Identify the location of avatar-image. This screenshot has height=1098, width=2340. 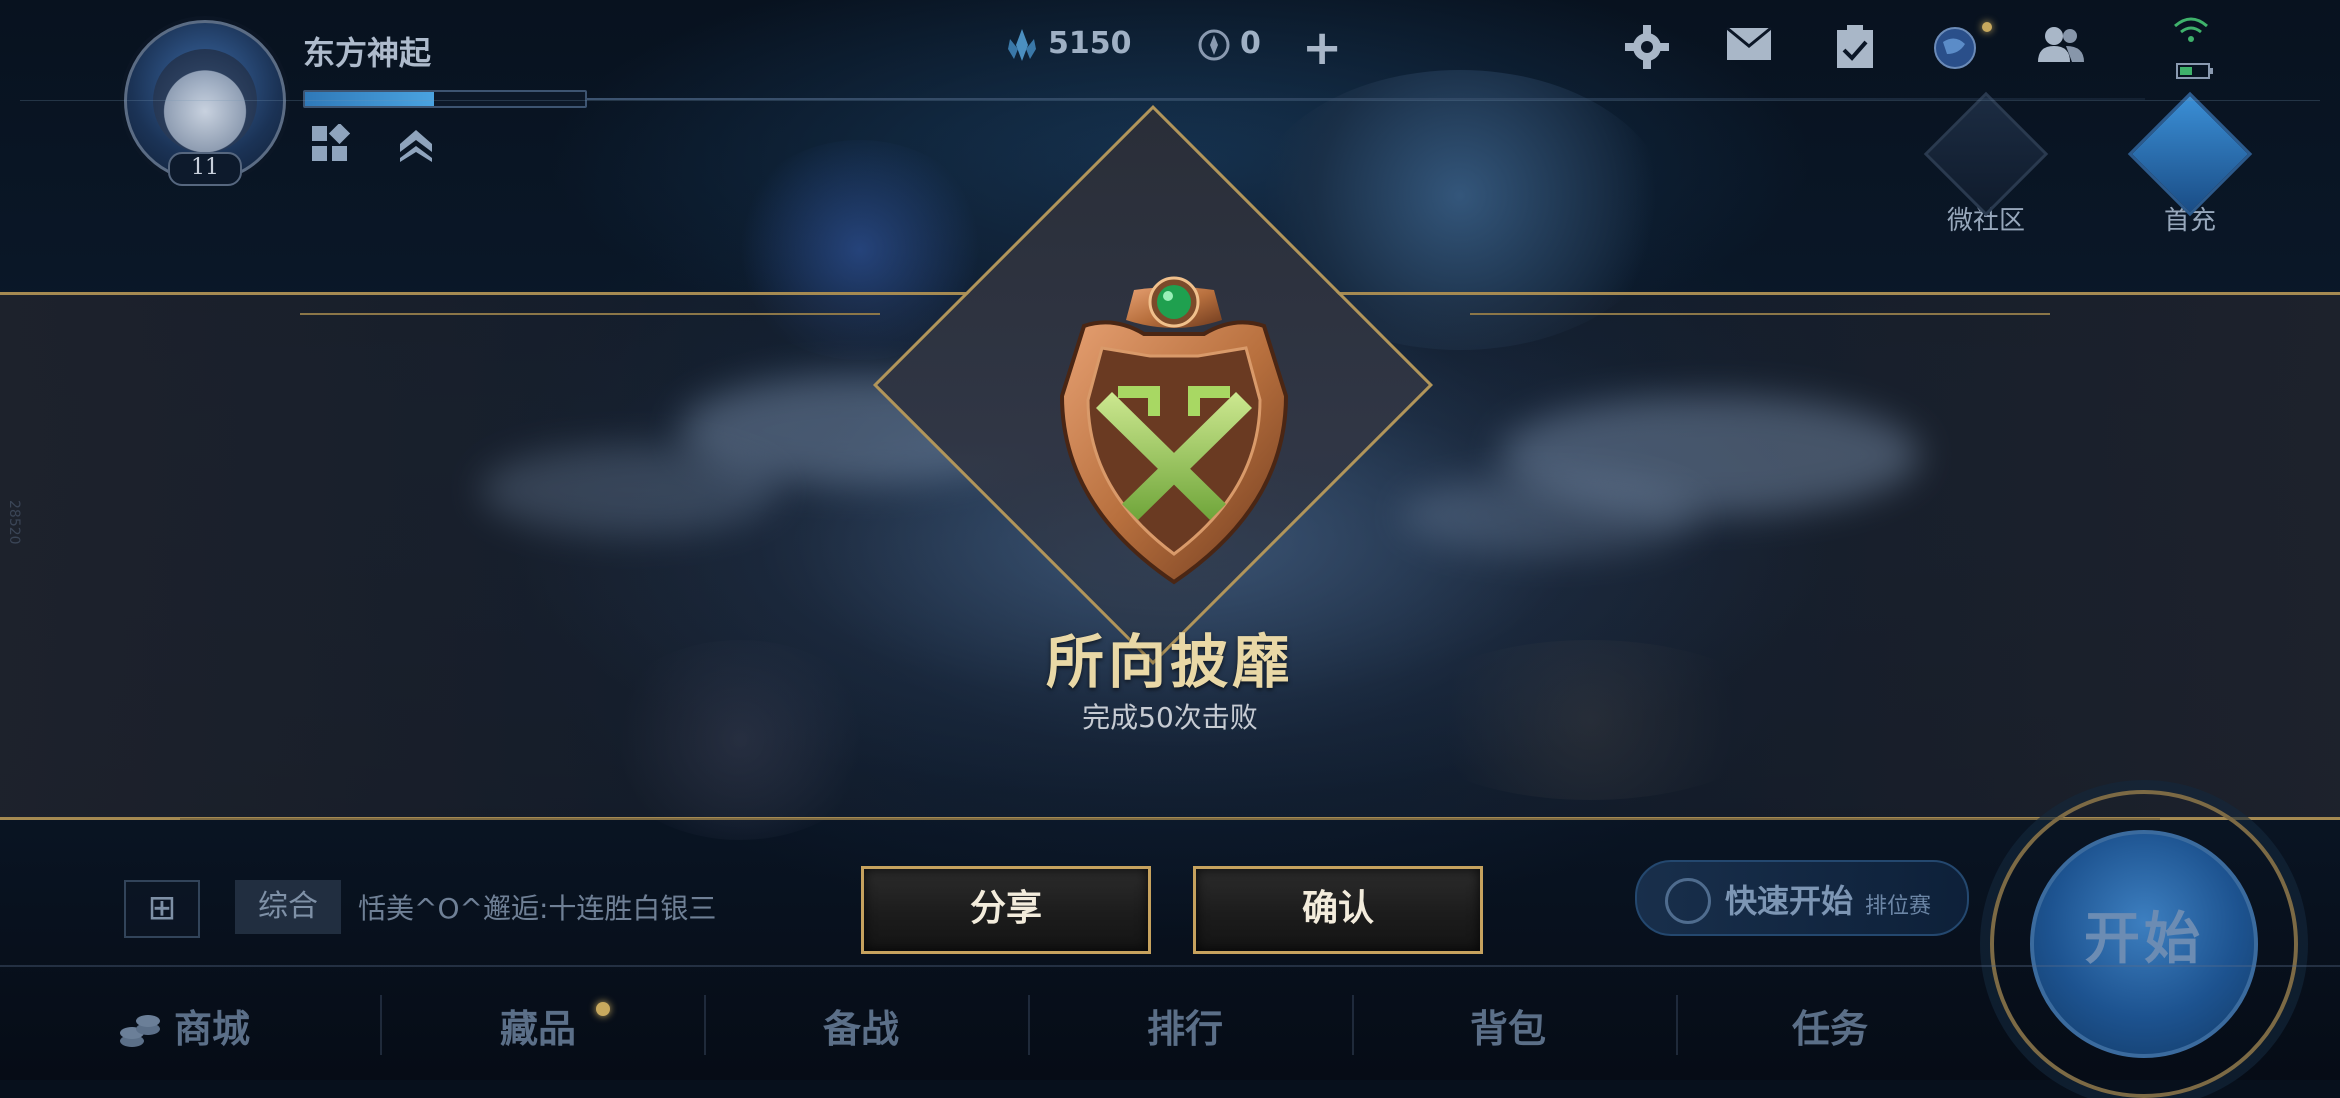
(205, 101).